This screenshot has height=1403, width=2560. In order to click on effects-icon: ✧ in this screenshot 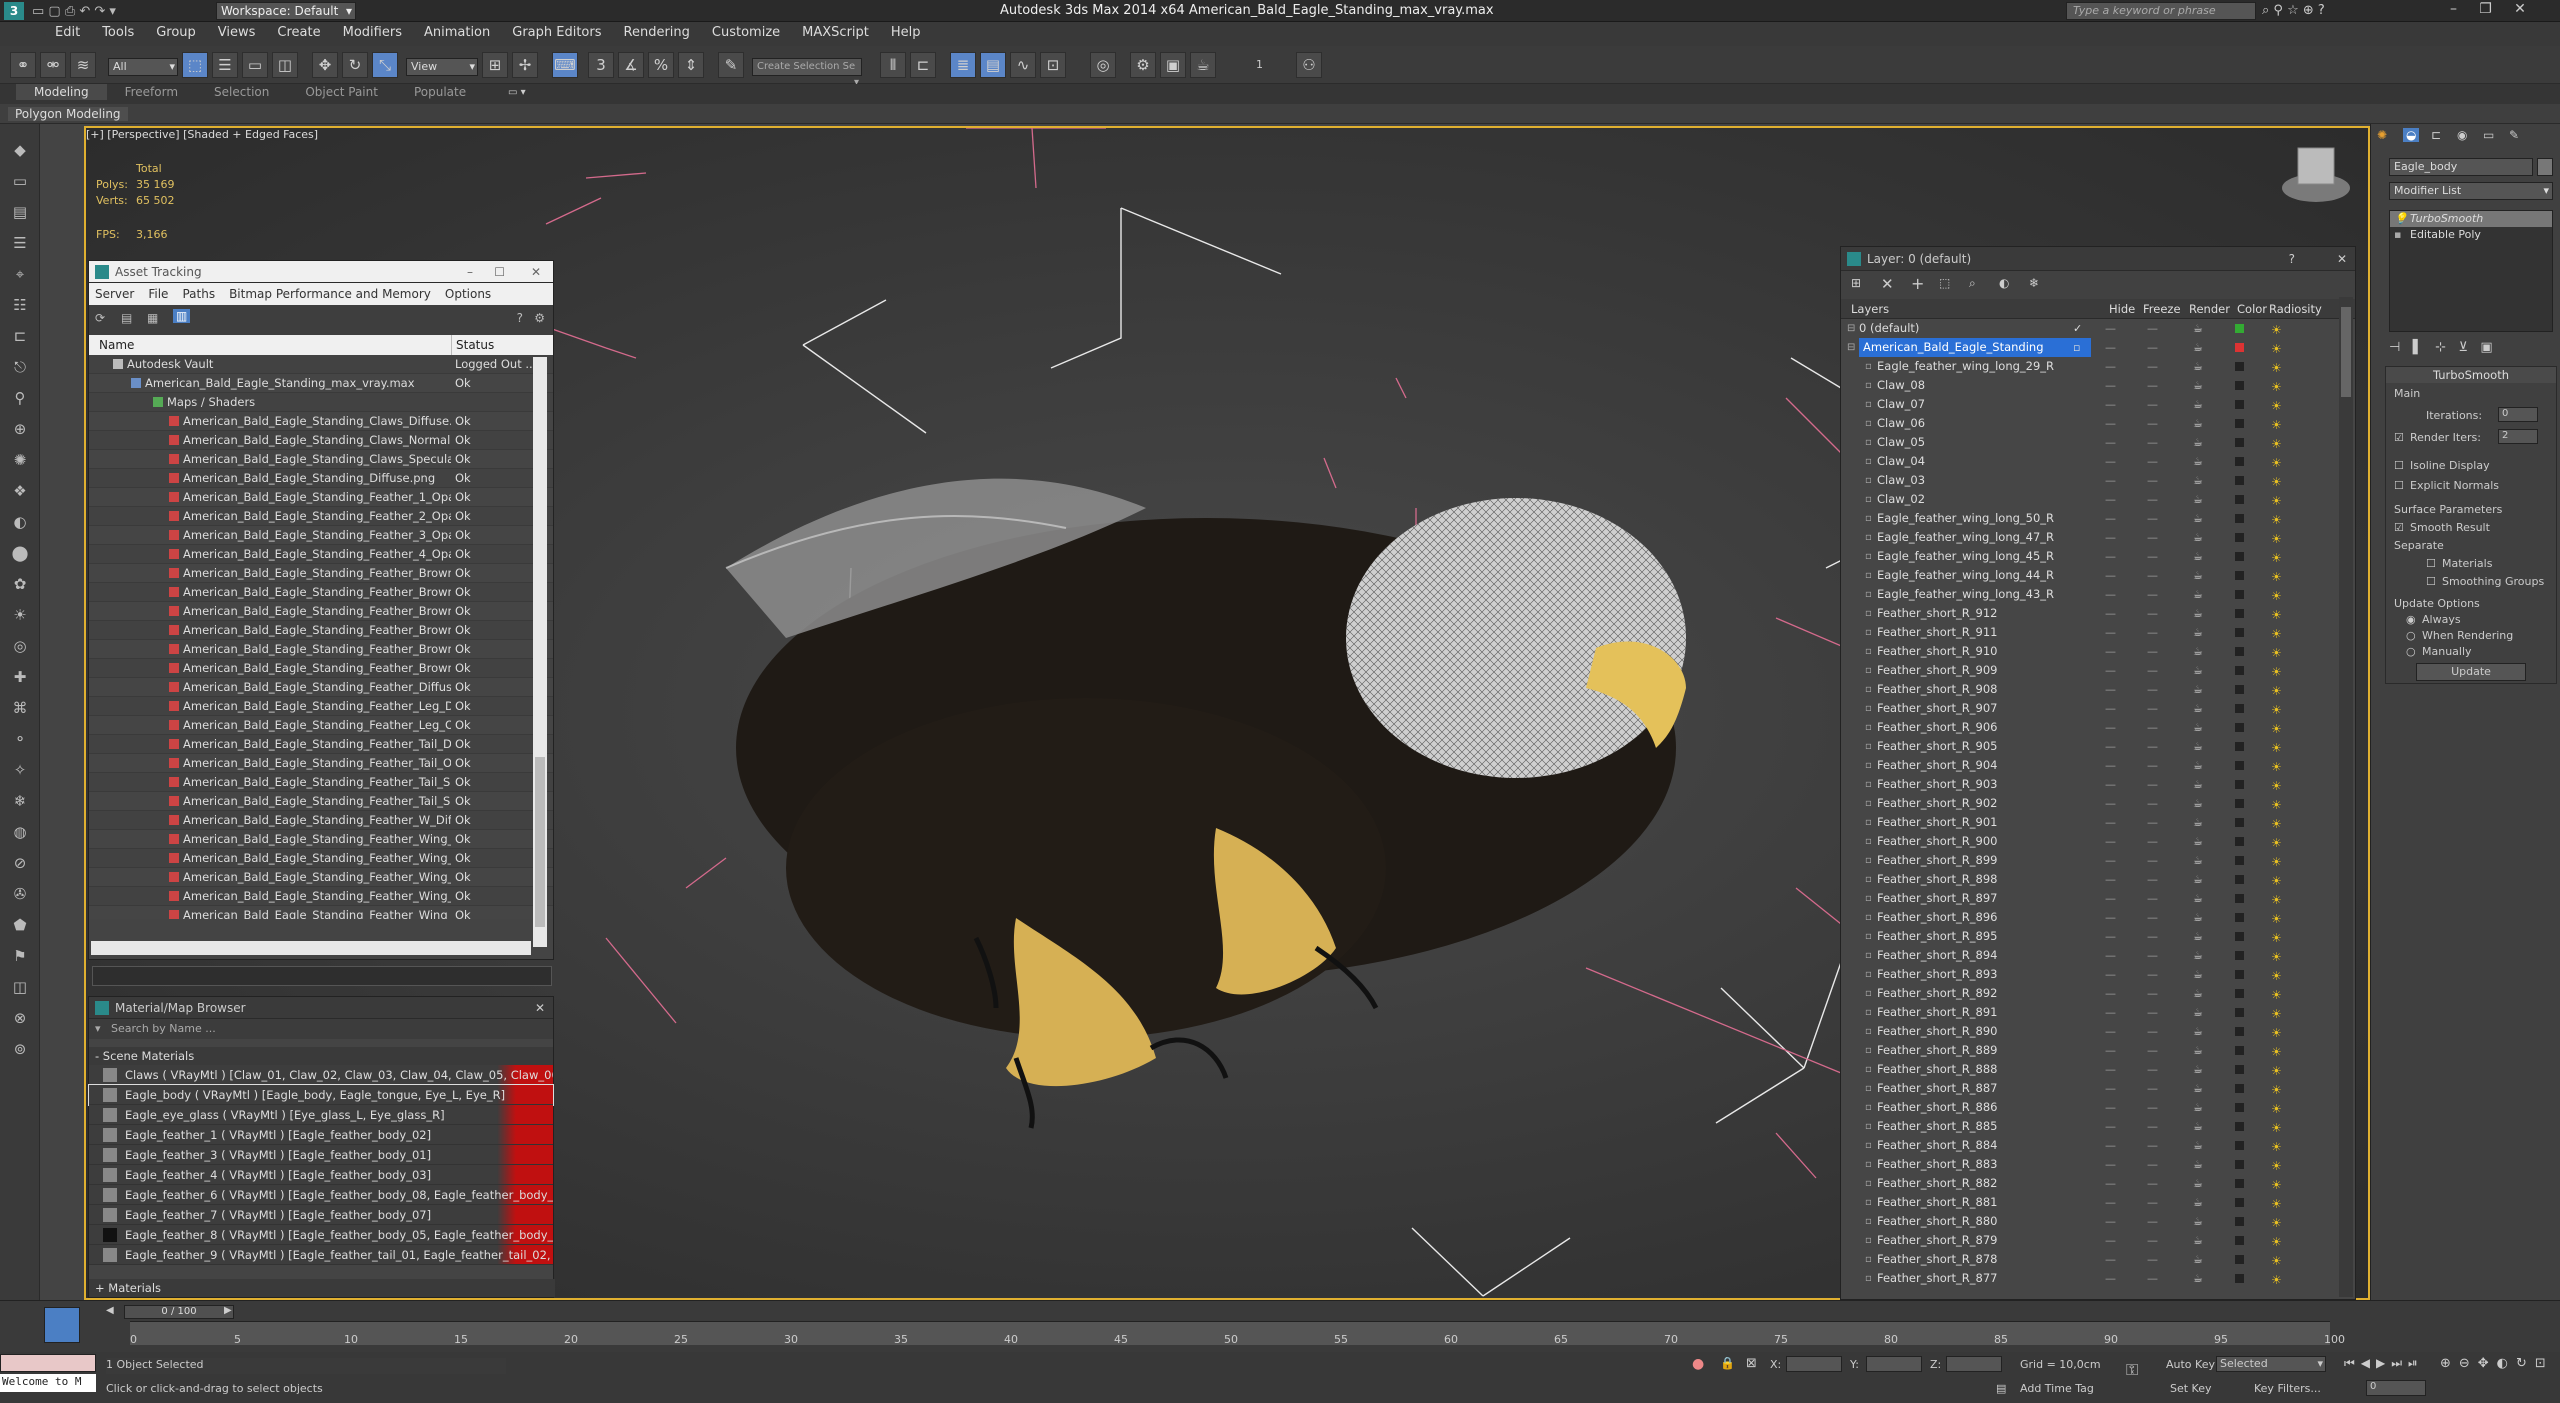, I will do `click(20, 770)`.